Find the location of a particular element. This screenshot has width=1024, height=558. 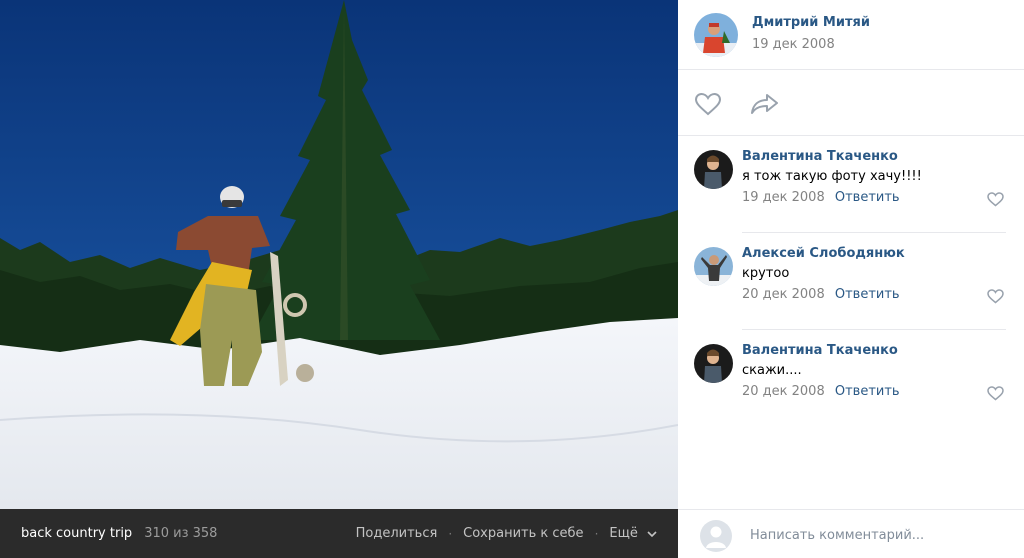

save-photo-link: Сохранить к себе is located at coordinates (523, 533).